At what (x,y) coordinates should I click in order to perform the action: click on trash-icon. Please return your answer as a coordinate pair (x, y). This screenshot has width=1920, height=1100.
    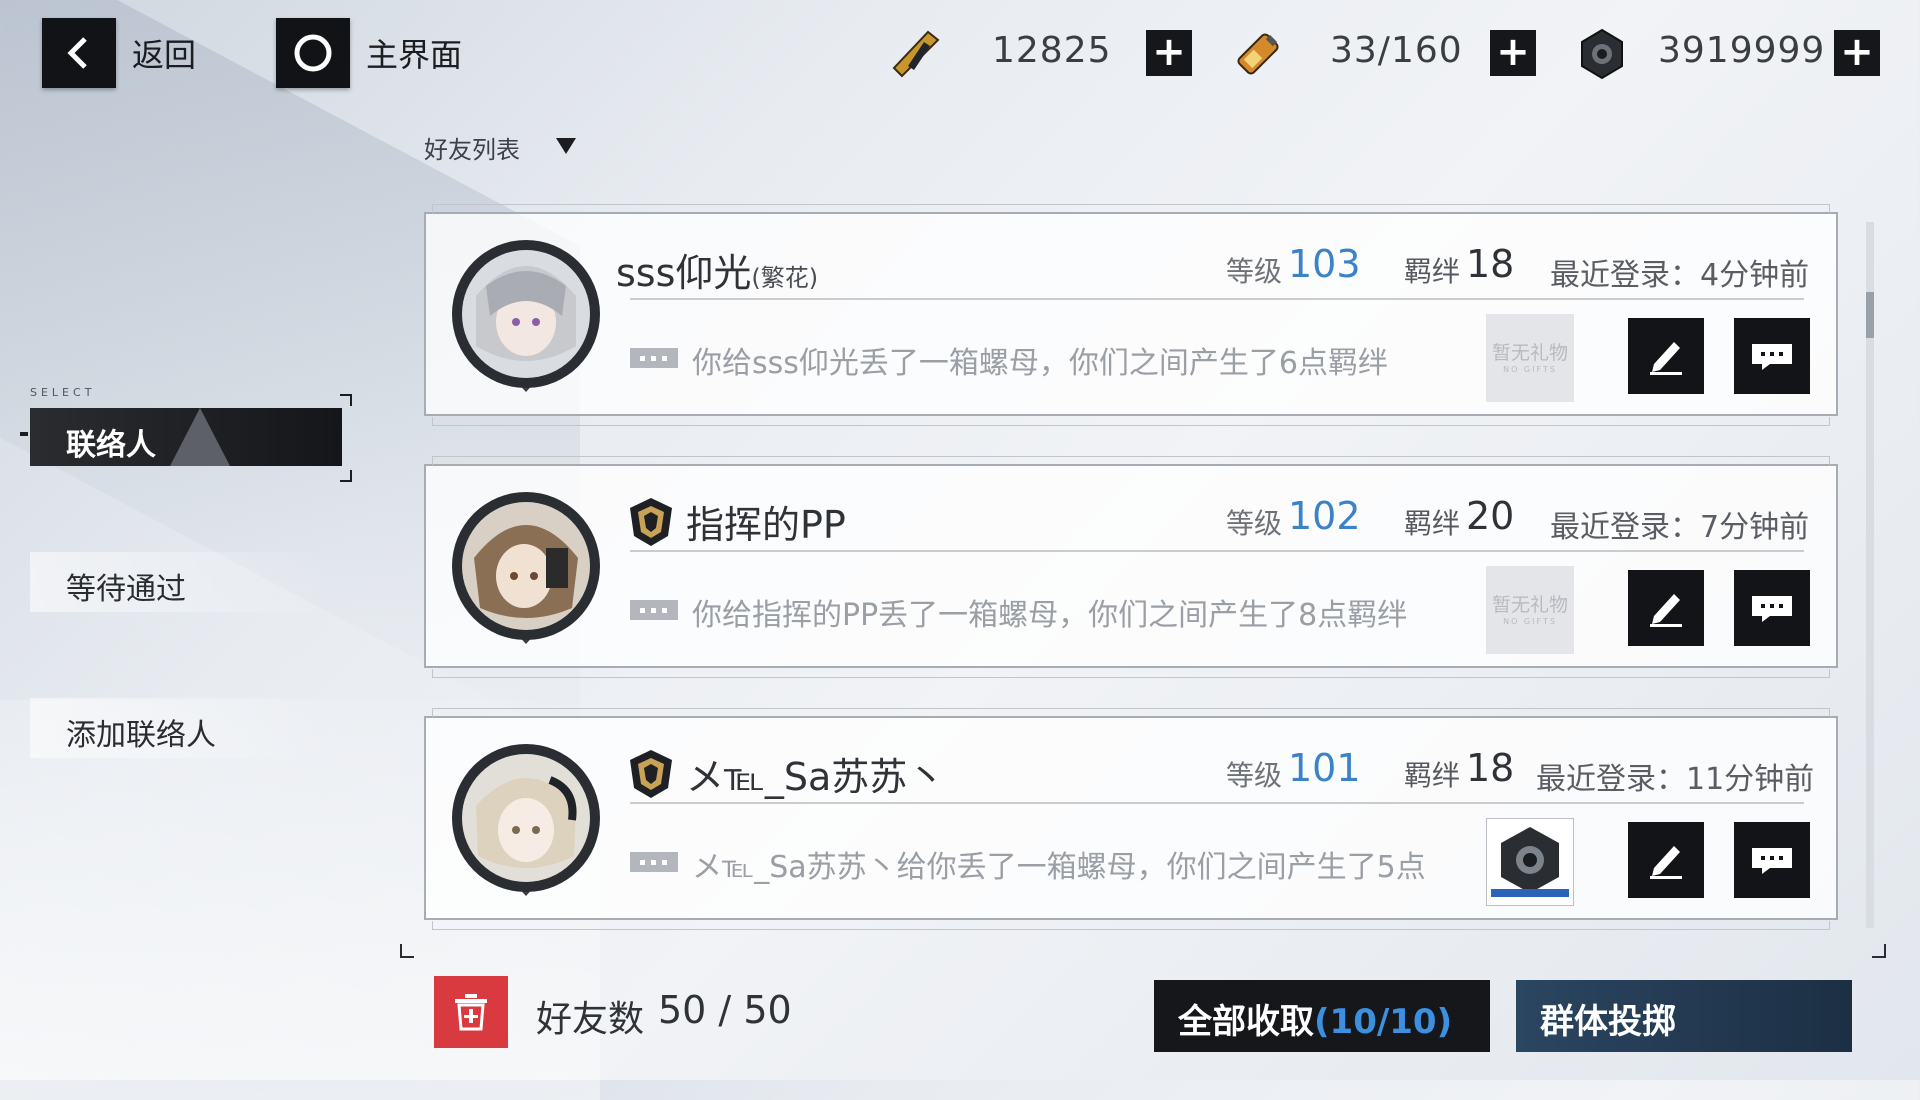
    Looking at the image, I should click on (471, 1012).